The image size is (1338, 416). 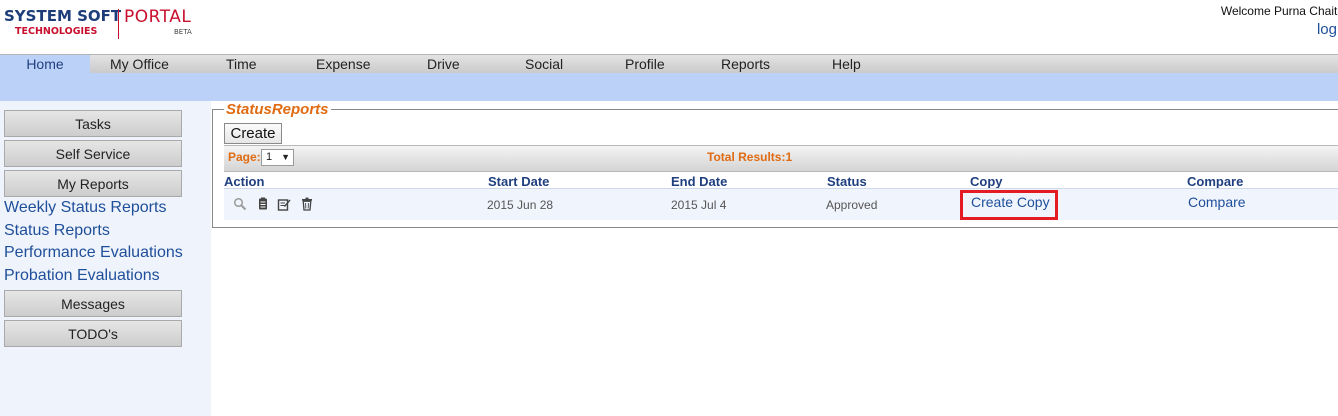 What do you see at coordinates (244, 181) in the screenshot?
I see `column-header-action: Action` at bounding box center [244, 181].